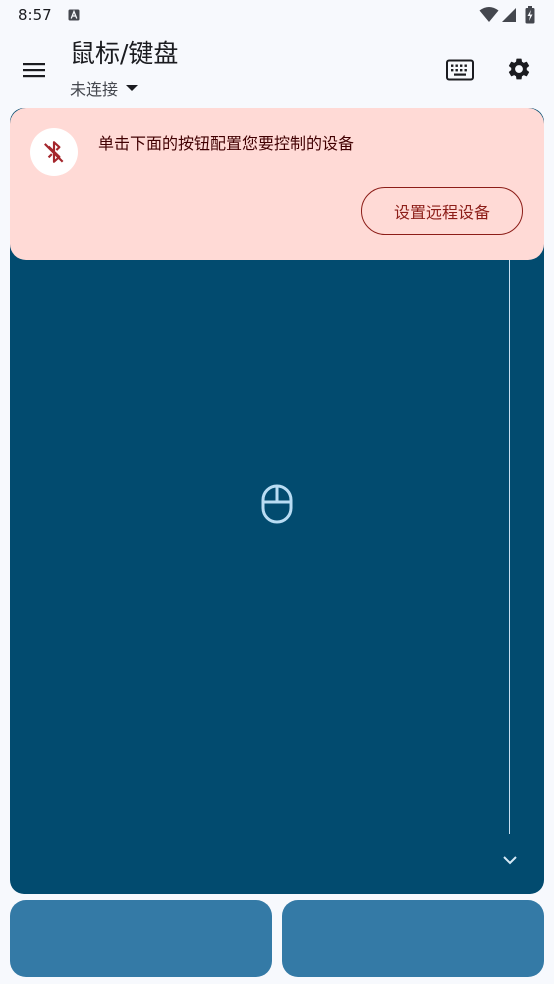 This screenshot has width=554, height=984. I want to click on chevron-down-icon, so click(510, 860).